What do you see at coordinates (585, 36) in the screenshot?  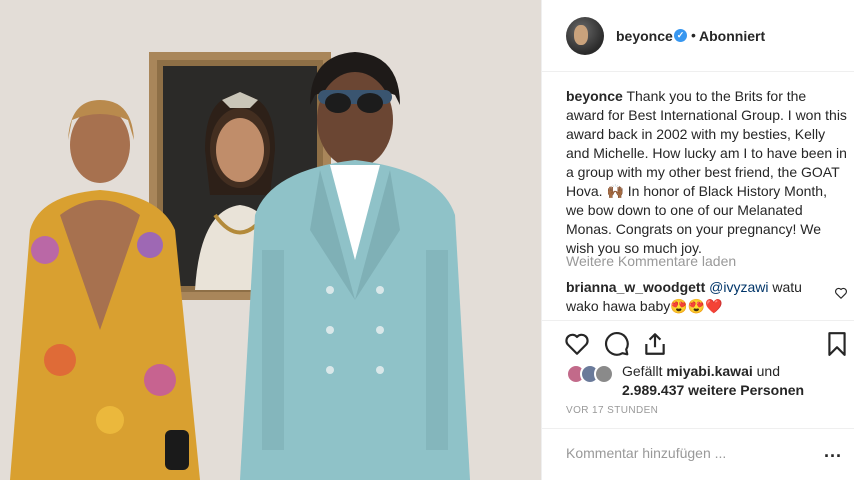 I see `avatar` at bounding box center [585, 36].